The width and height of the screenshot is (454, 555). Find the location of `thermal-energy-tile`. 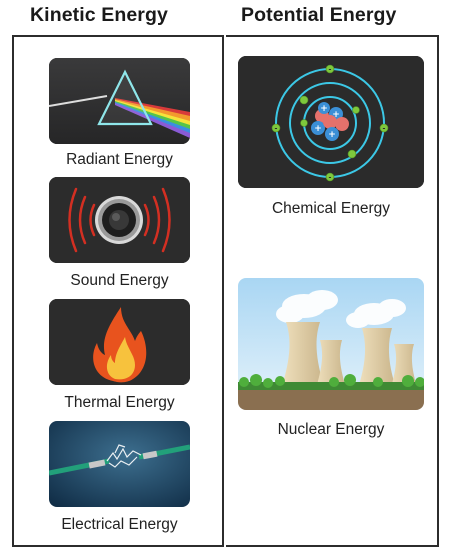

thermal-energy-tile is located at coordinates (119, 342).